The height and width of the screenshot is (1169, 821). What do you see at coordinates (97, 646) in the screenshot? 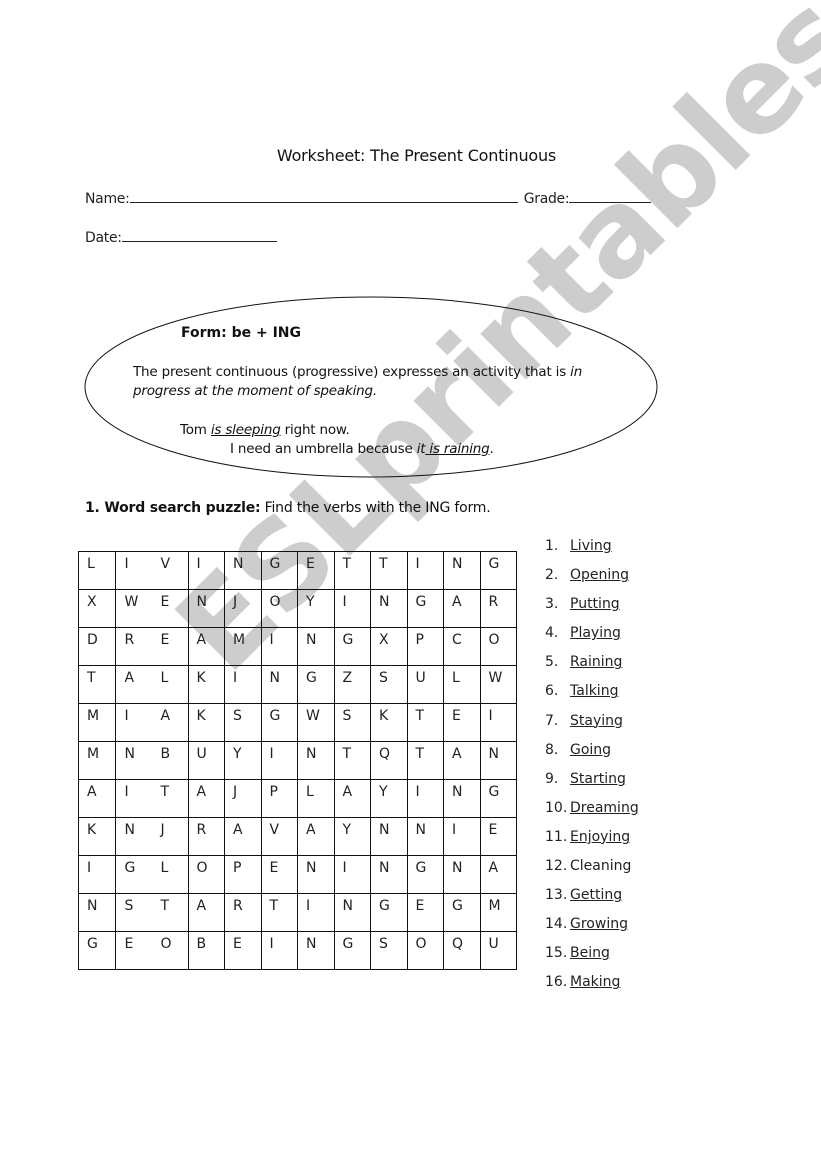
I see `grid-cell: D` at bounding box center [97, 646].